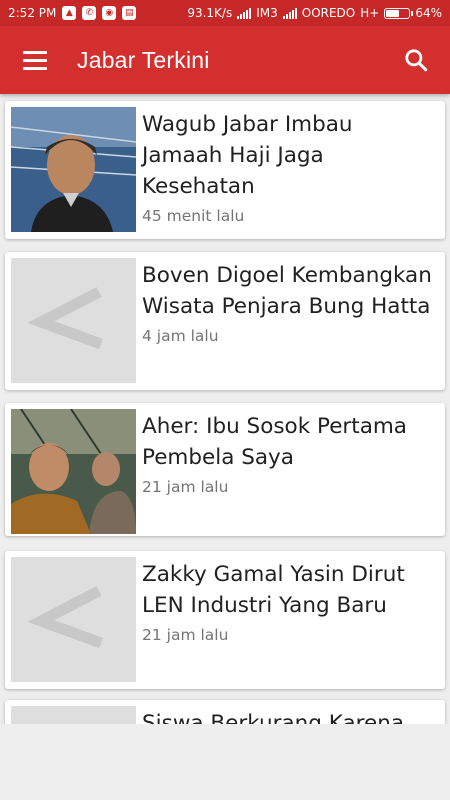 This screenshot has width=450, height=800. What do you see at coordinates (35, 60) in the screenshot?
I see `hamburger-menu-icon` at bounding box center [35, 60].